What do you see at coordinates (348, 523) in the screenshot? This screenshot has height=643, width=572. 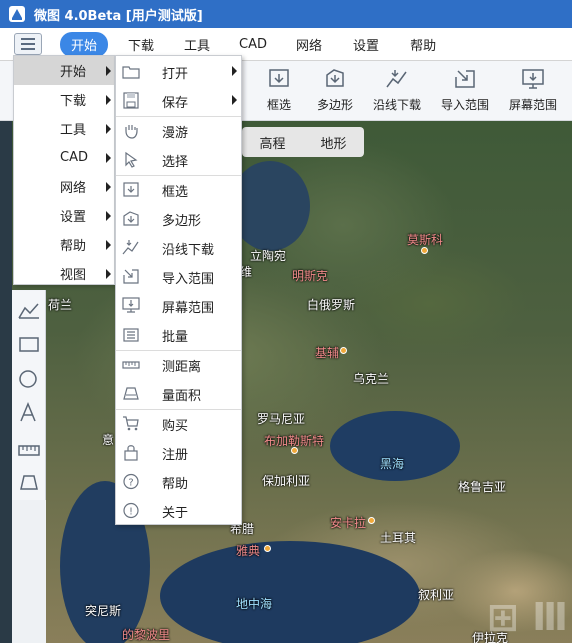 I see `map-label-ankara: 安卡拉` at bounding box center [348, 523].